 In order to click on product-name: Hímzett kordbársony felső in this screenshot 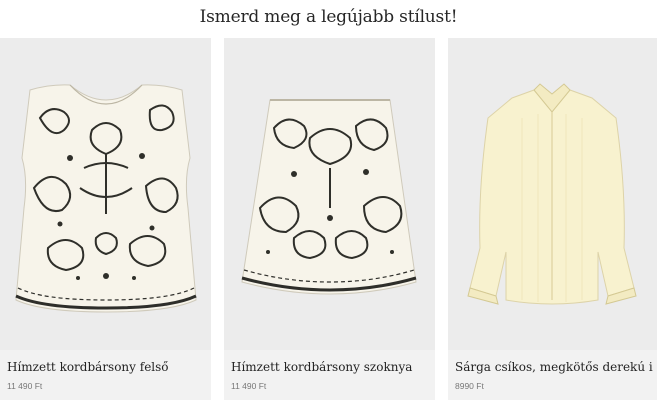, I will do `click(107, 367)`.